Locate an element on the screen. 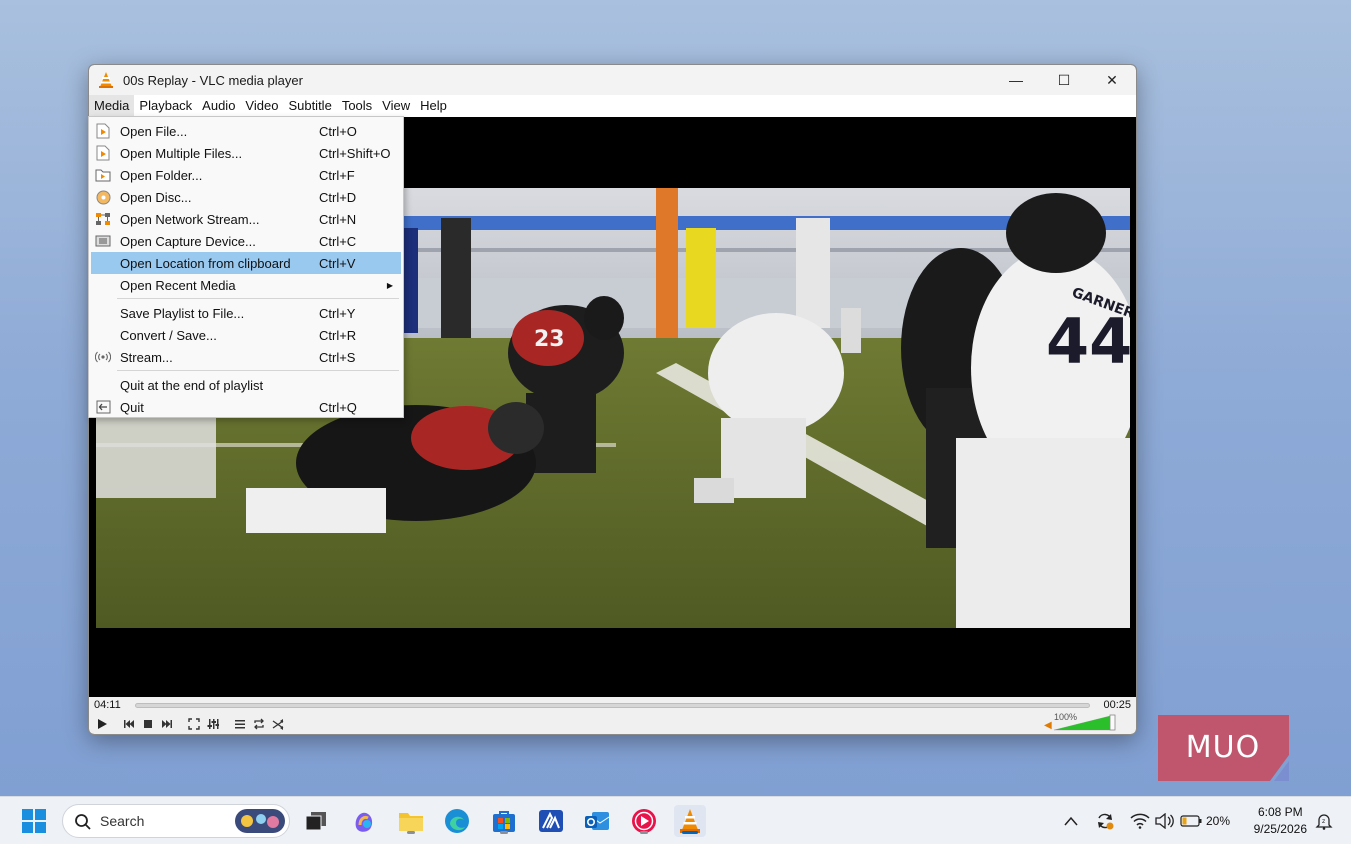 The width and height of the screenshot is (1351, 844). menu-tools: Tools is located at coordinates (357, 106).